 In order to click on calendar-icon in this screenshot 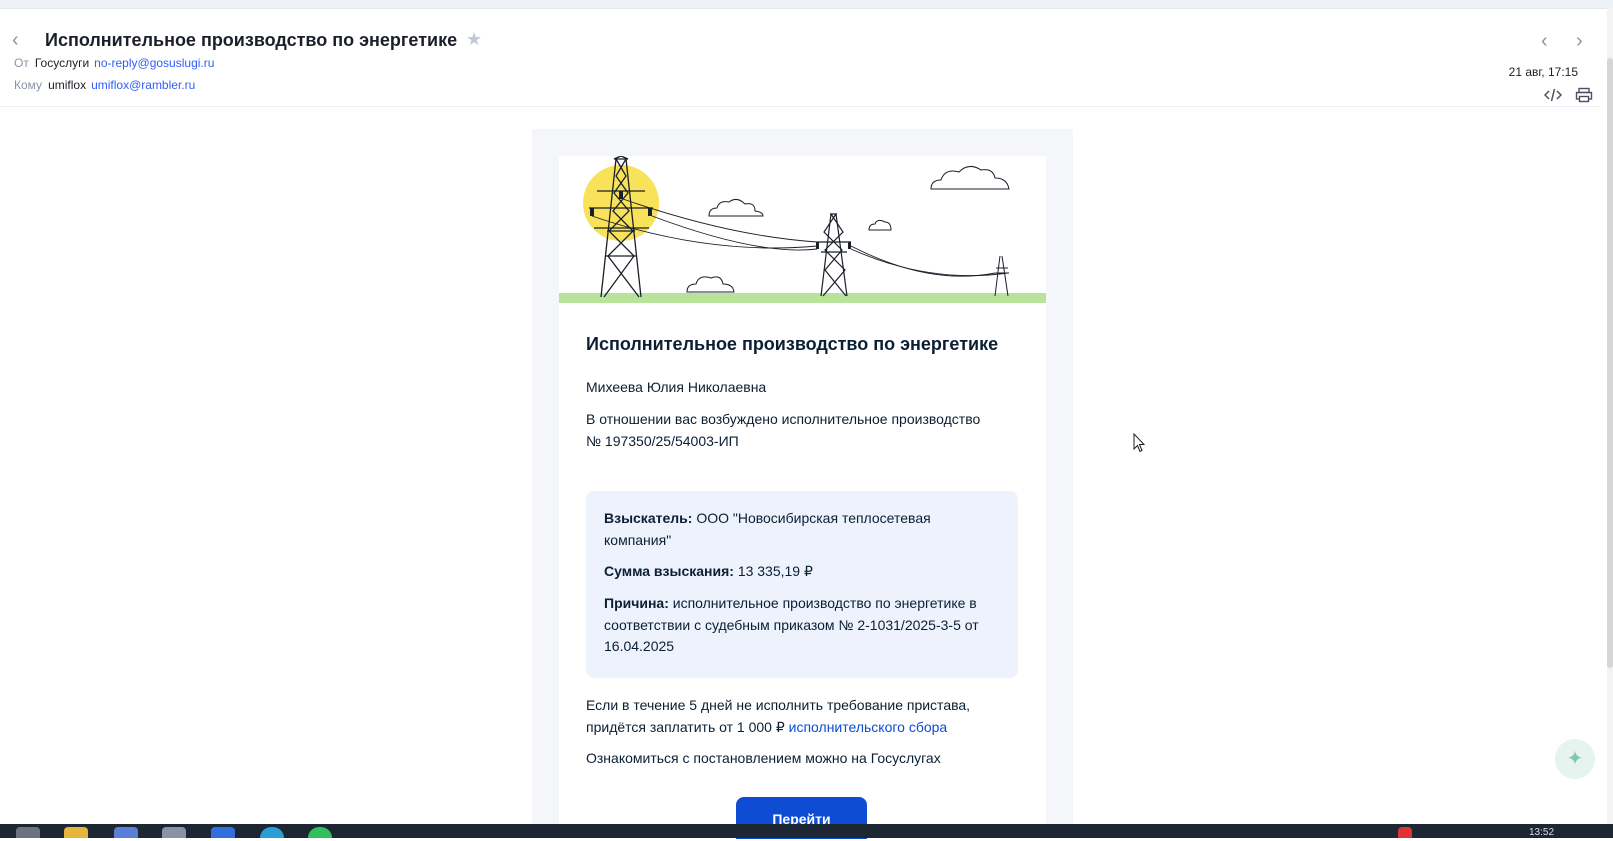, I will do `click(126, 832)`.